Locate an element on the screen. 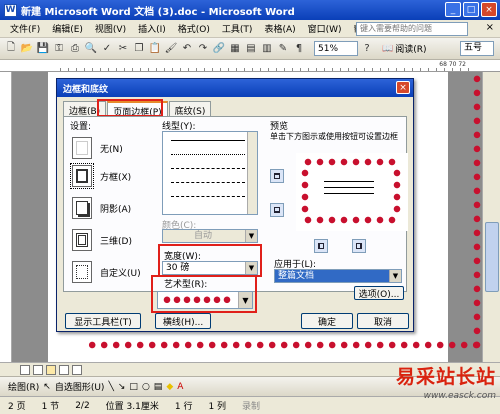 The width and height of the screenshot is (500, 414). close-window-button: × is located at coordinates (489, 9).